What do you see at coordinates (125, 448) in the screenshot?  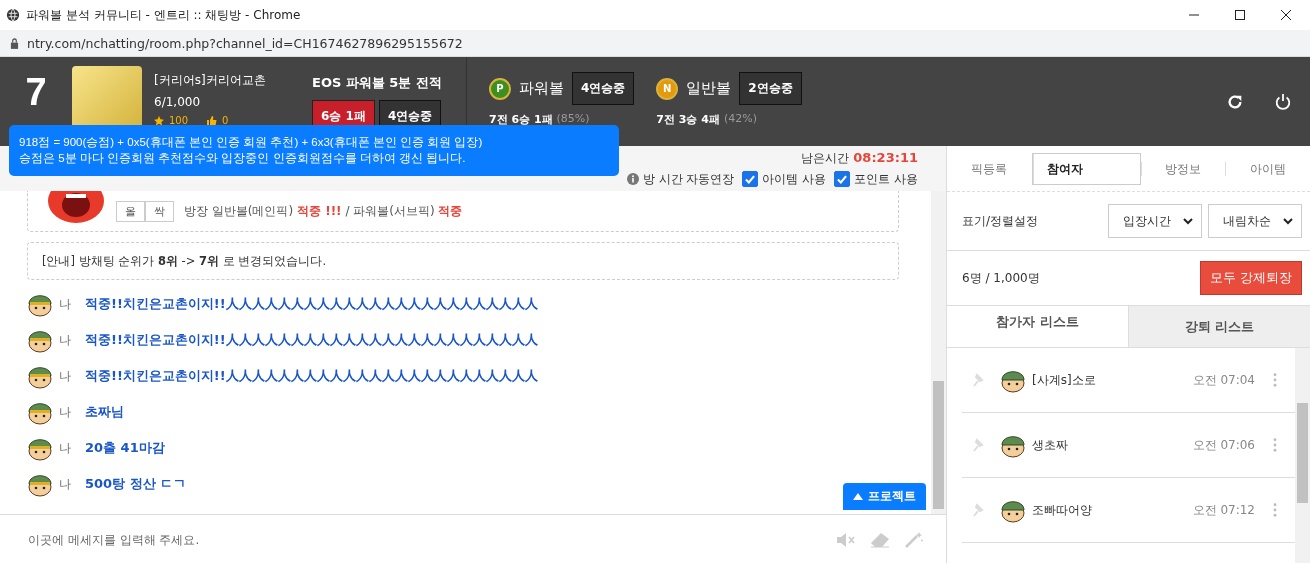 I see `chat-message: 20출 41마감` at bounding box center [125, 448].